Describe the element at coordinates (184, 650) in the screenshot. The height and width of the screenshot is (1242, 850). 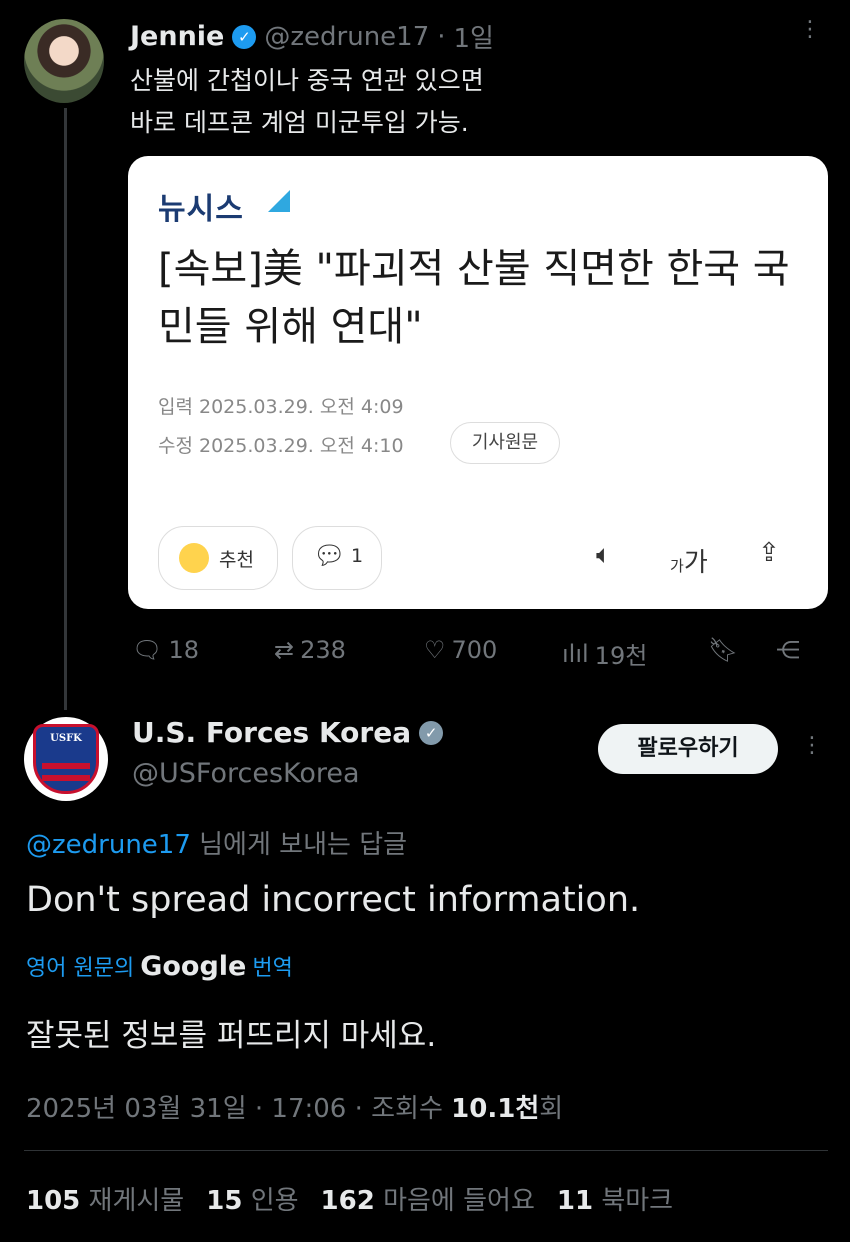
I see `reply-count: 18` at that location.